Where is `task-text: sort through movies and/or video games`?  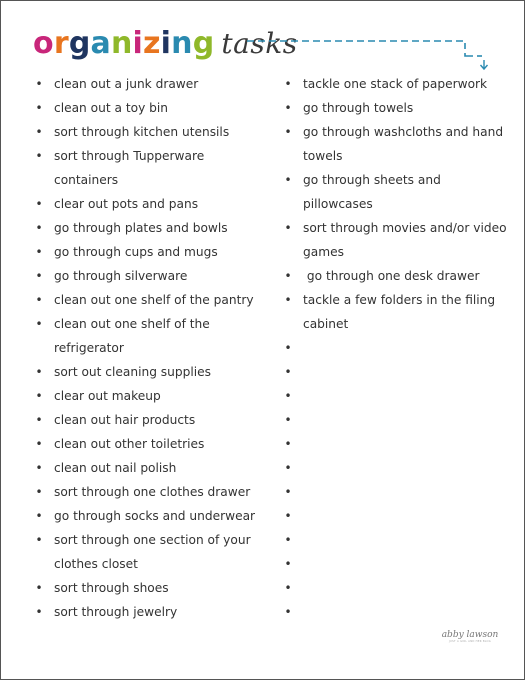
task-text: sort through movies and/or video games is located at coordinates (407, 240).